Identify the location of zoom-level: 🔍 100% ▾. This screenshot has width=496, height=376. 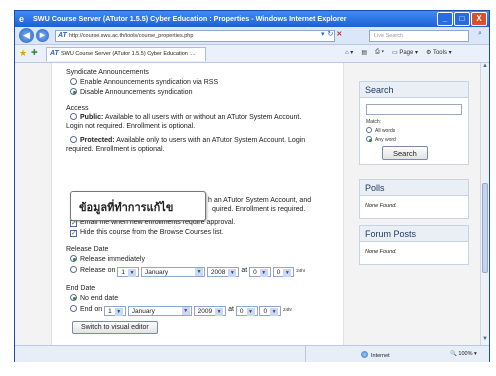
(463, 354).